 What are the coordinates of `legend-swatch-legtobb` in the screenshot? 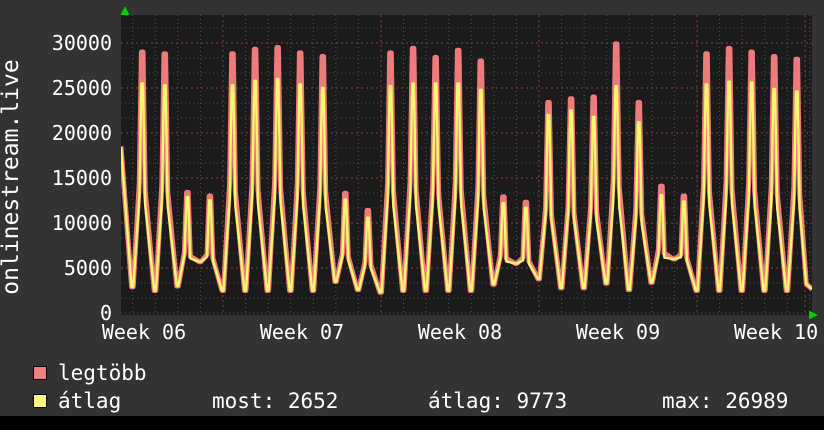 It's located at (40, 373).